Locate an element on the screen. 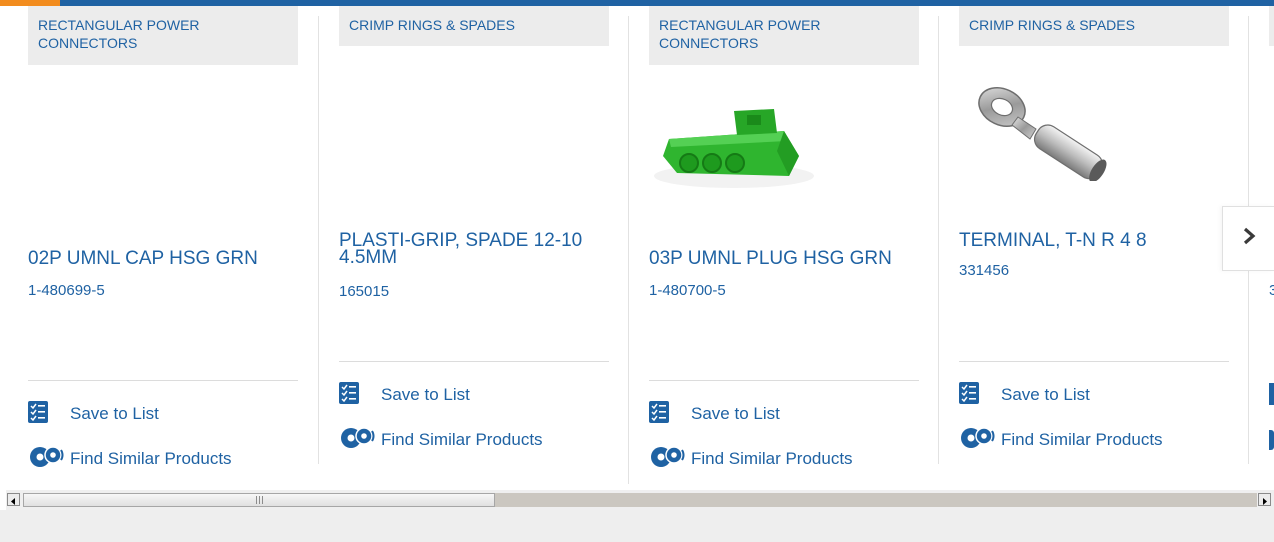  product-part-number: 1-480699-5 is located at coordinates (66, 290).